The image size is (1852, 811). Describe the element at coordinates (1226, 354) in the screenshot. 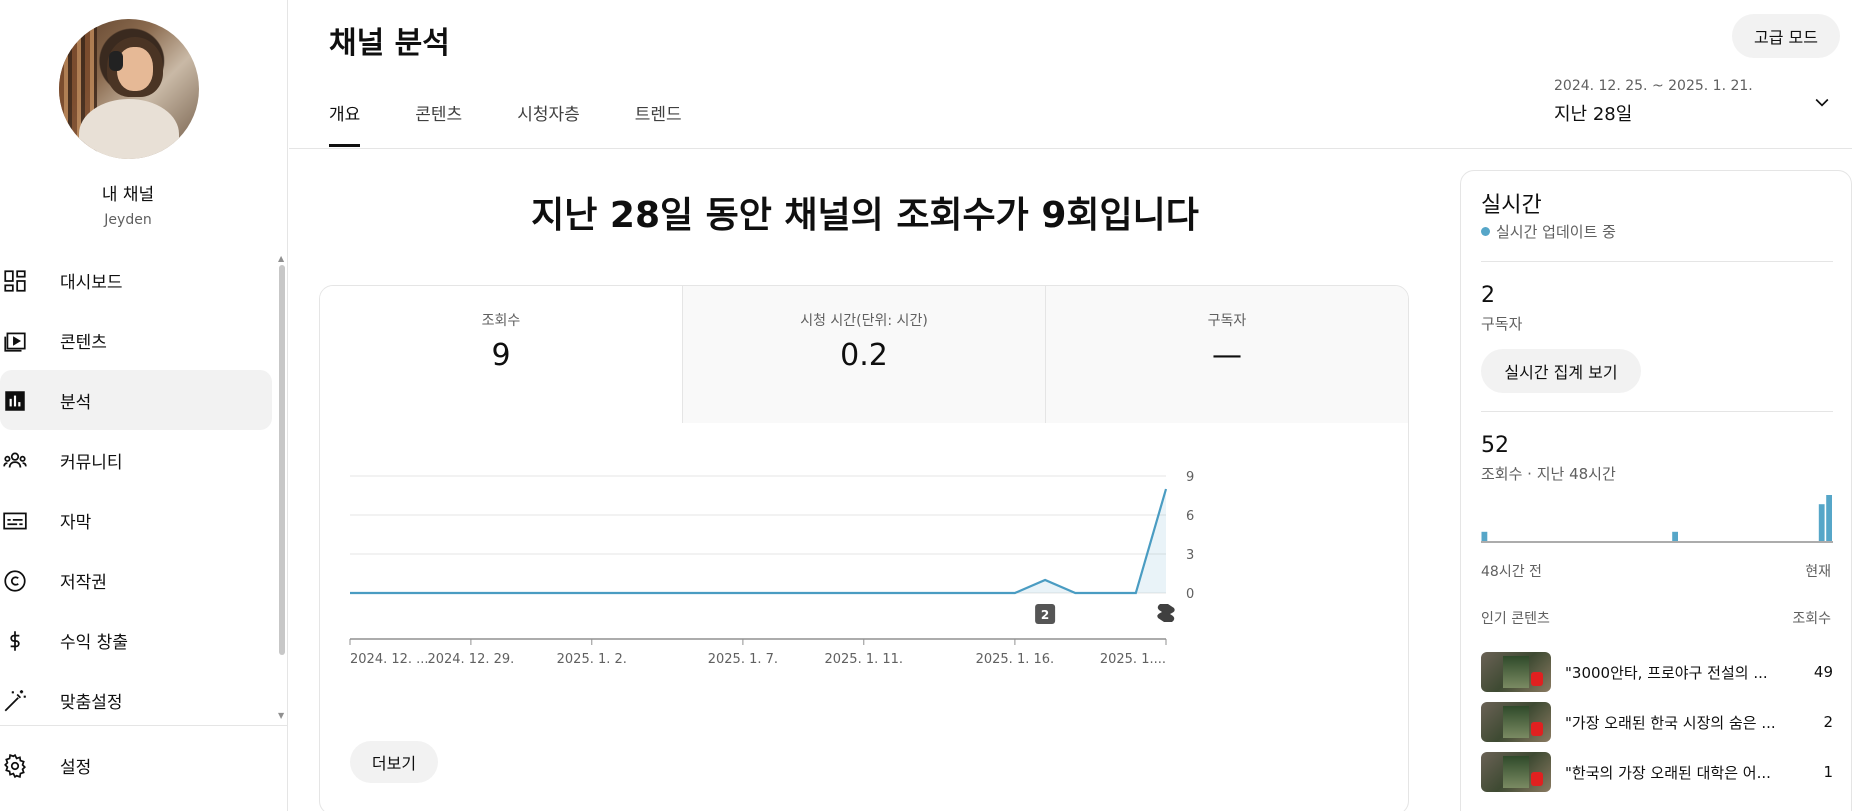

I see `metric-subscribers: 구독자 —` at that location.